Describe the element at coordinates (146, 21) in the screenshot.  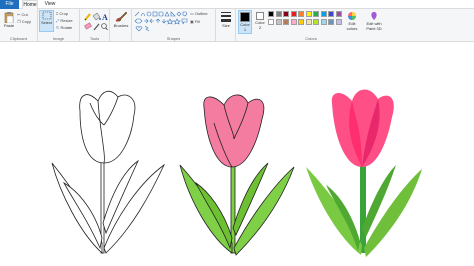
I see `right-arrow-shape-icon` at that location.